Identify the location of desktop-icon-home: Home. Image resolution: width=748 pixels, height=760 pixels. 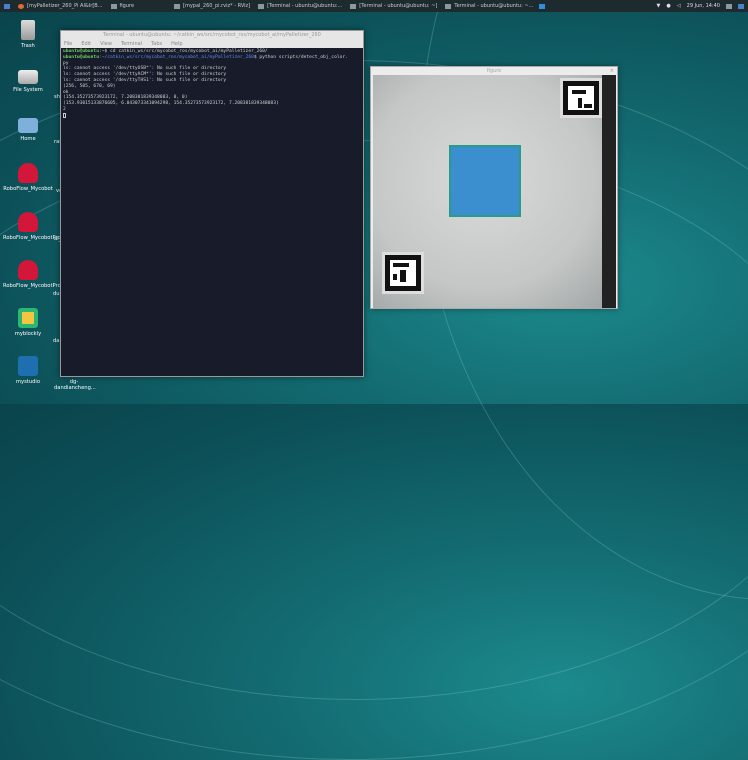
(28, 130).